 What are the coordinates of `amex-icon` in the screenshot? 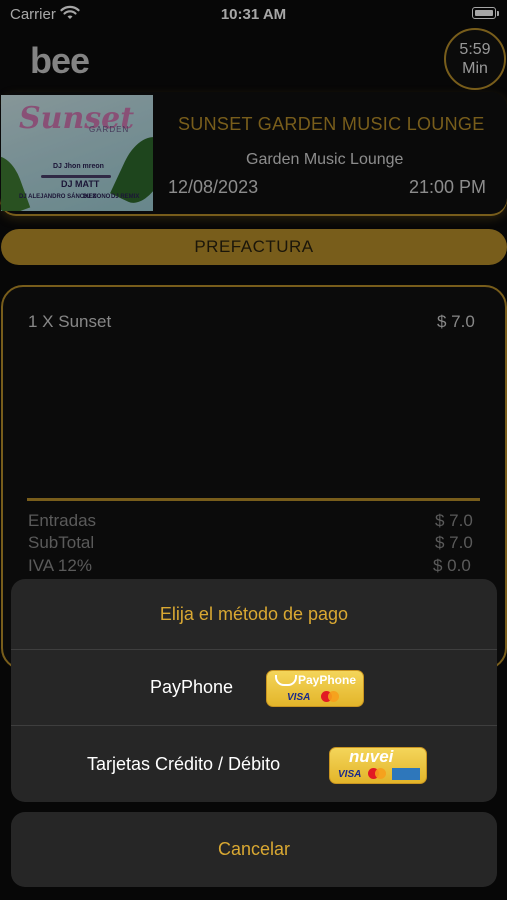 It's located at (406, 774).